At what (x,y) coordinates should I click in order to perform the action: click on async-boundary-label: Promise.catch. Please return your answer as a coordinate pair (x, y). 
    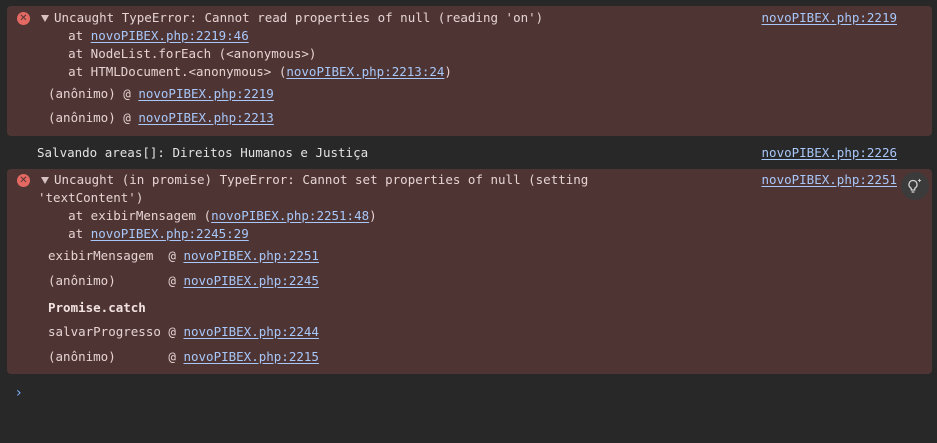
    Looking at the image, I should click on (97, 307).